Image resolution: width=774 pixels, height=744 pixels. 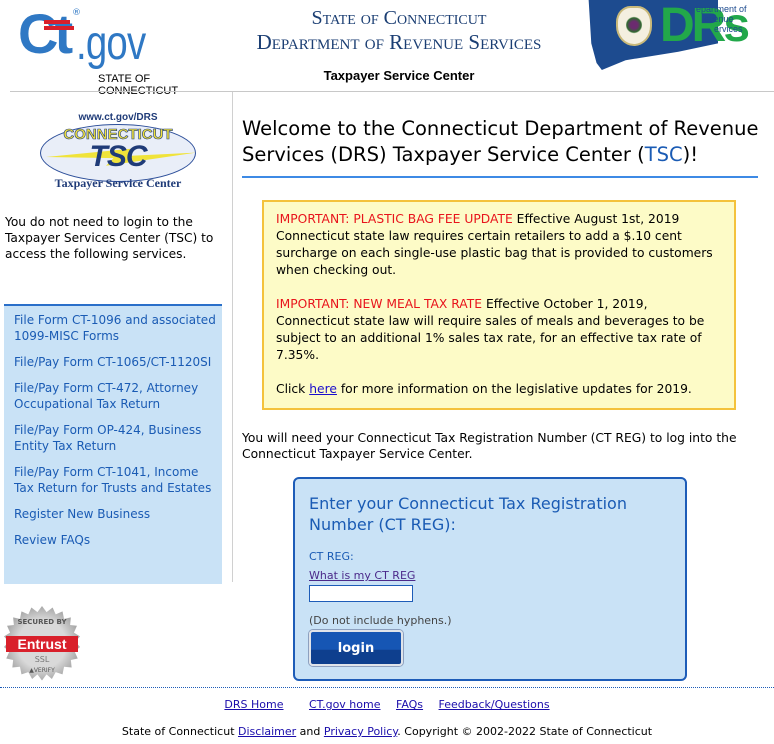 I want to click on copyright-and: and, so click(x=310, y=731).